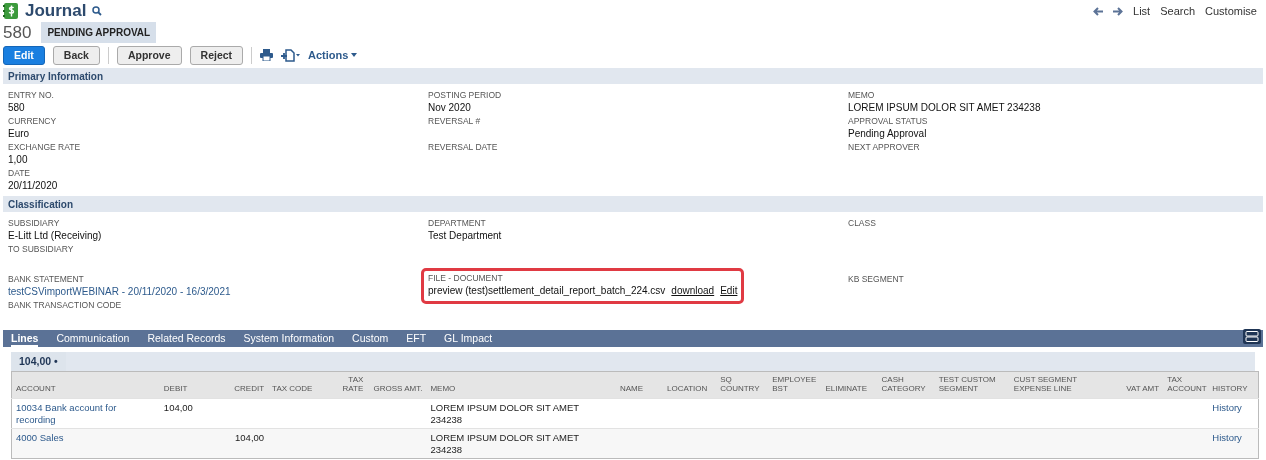  I want to click on tab: EFT, so click(416, 338).